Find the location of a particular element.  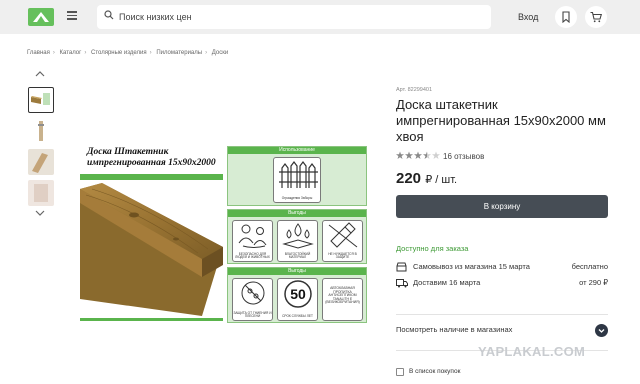

breadcrumb-item: Пиломатериалы is located at coordinates (179, 53).